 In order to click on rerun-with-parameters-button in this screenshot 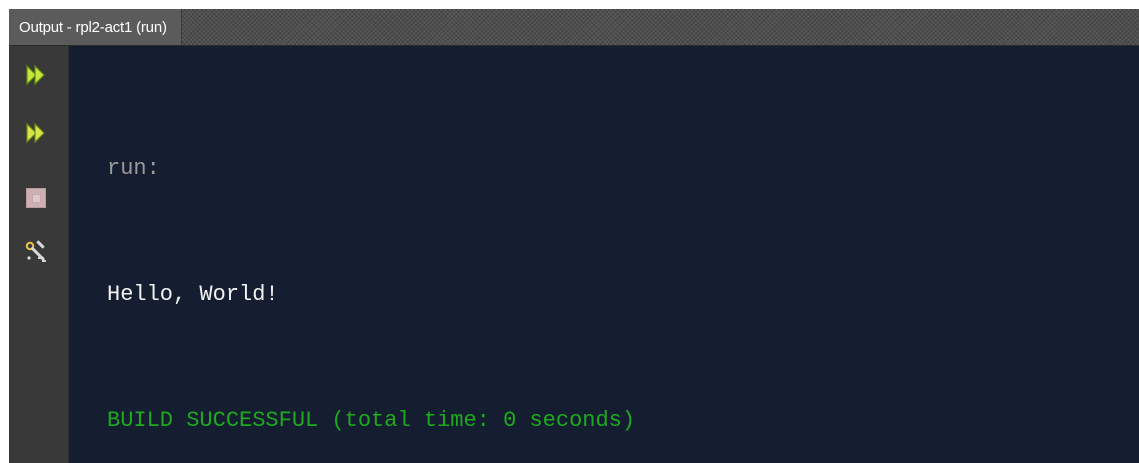, I will do `click(36, 133)`.